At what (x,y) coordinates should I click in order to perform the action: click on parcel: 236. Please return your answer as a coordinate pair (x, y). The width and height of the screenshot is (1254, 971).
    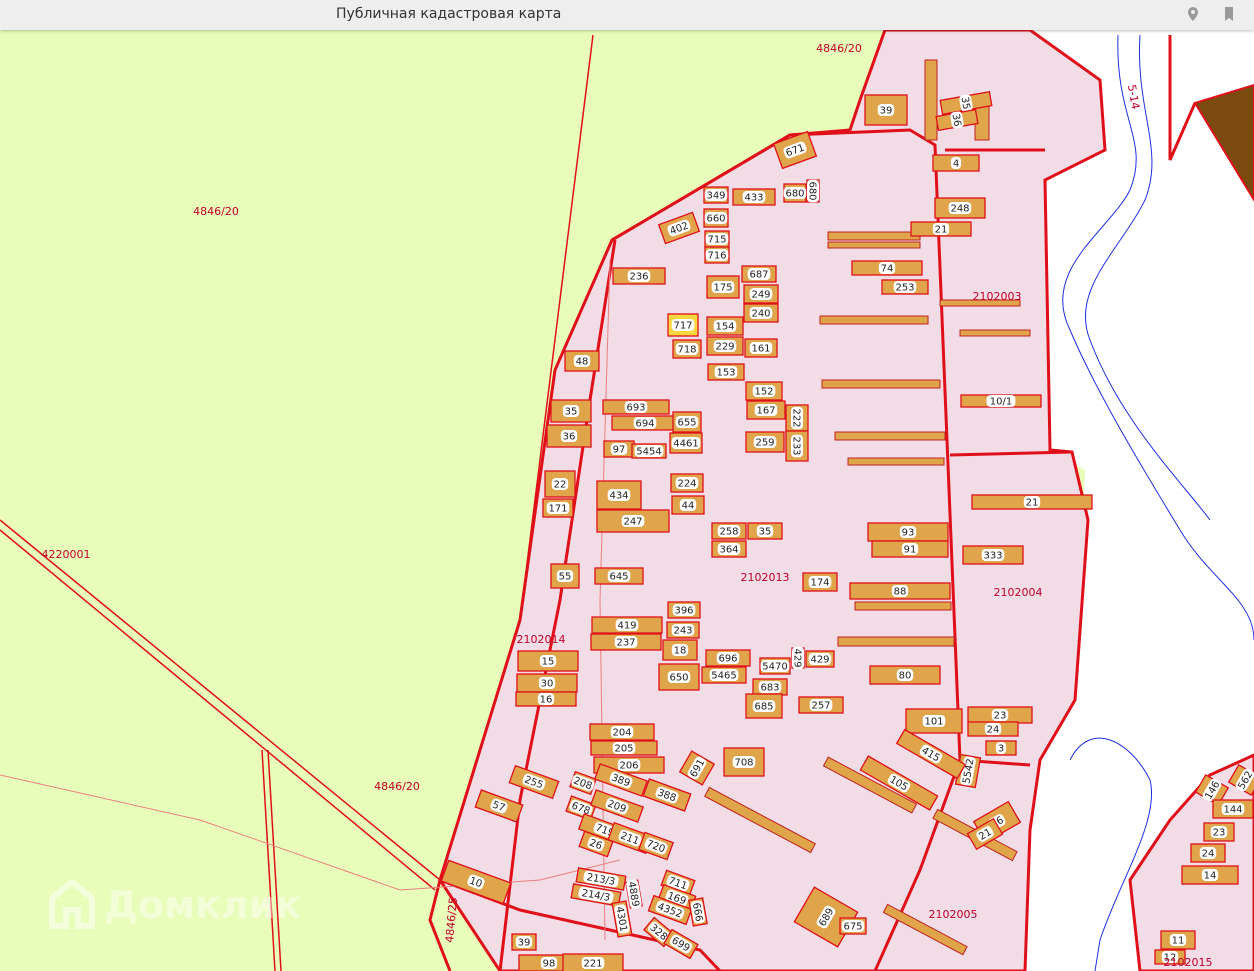
    Looking at the image, I should click on (639, 276).